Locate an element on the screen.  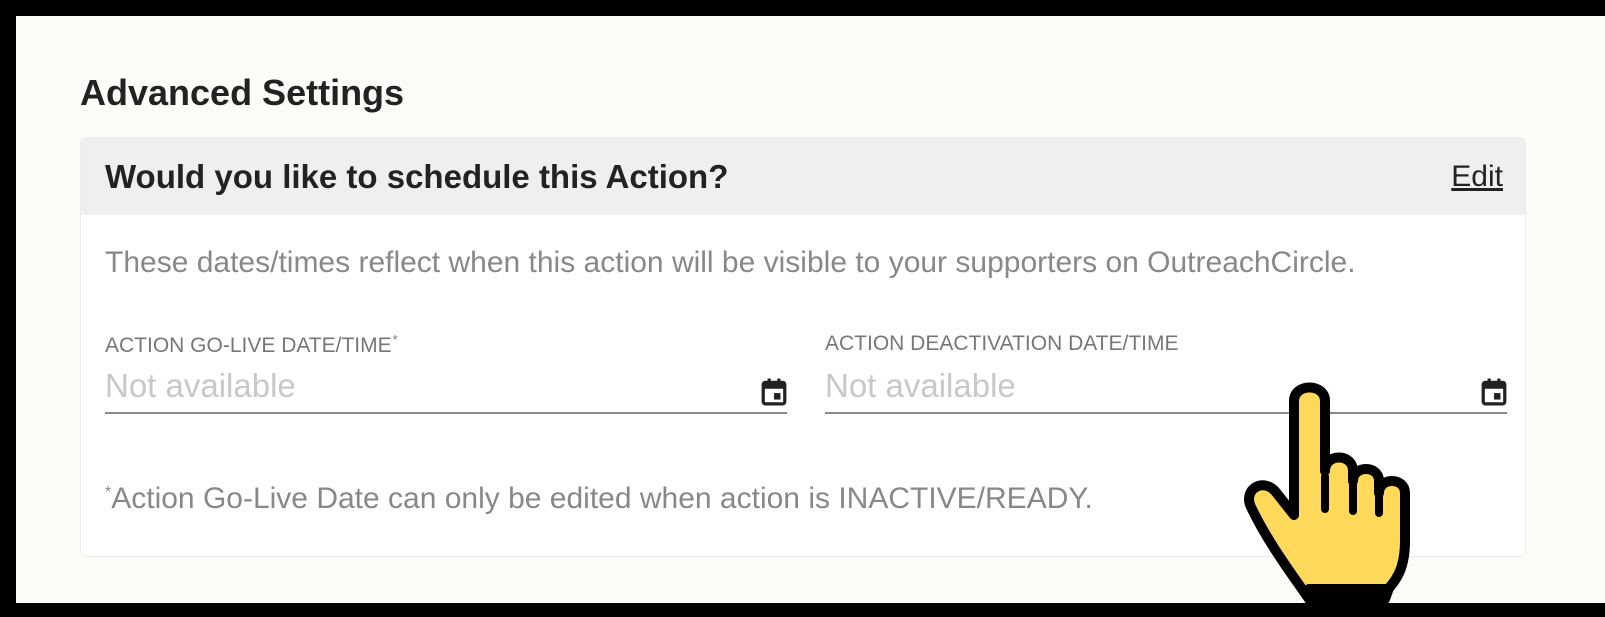
page-title: Advanced Settings is located at coordinates (242, 92).